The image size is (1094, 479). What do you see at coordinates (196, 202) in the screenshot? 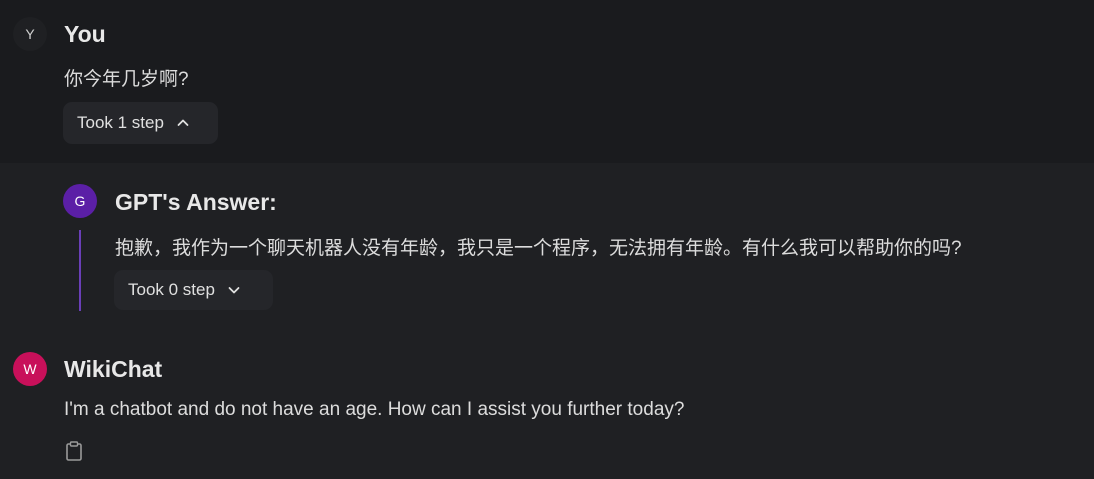
I see `gpt-answer-title: GPT's Answer:` at bounding box center [196, 202].